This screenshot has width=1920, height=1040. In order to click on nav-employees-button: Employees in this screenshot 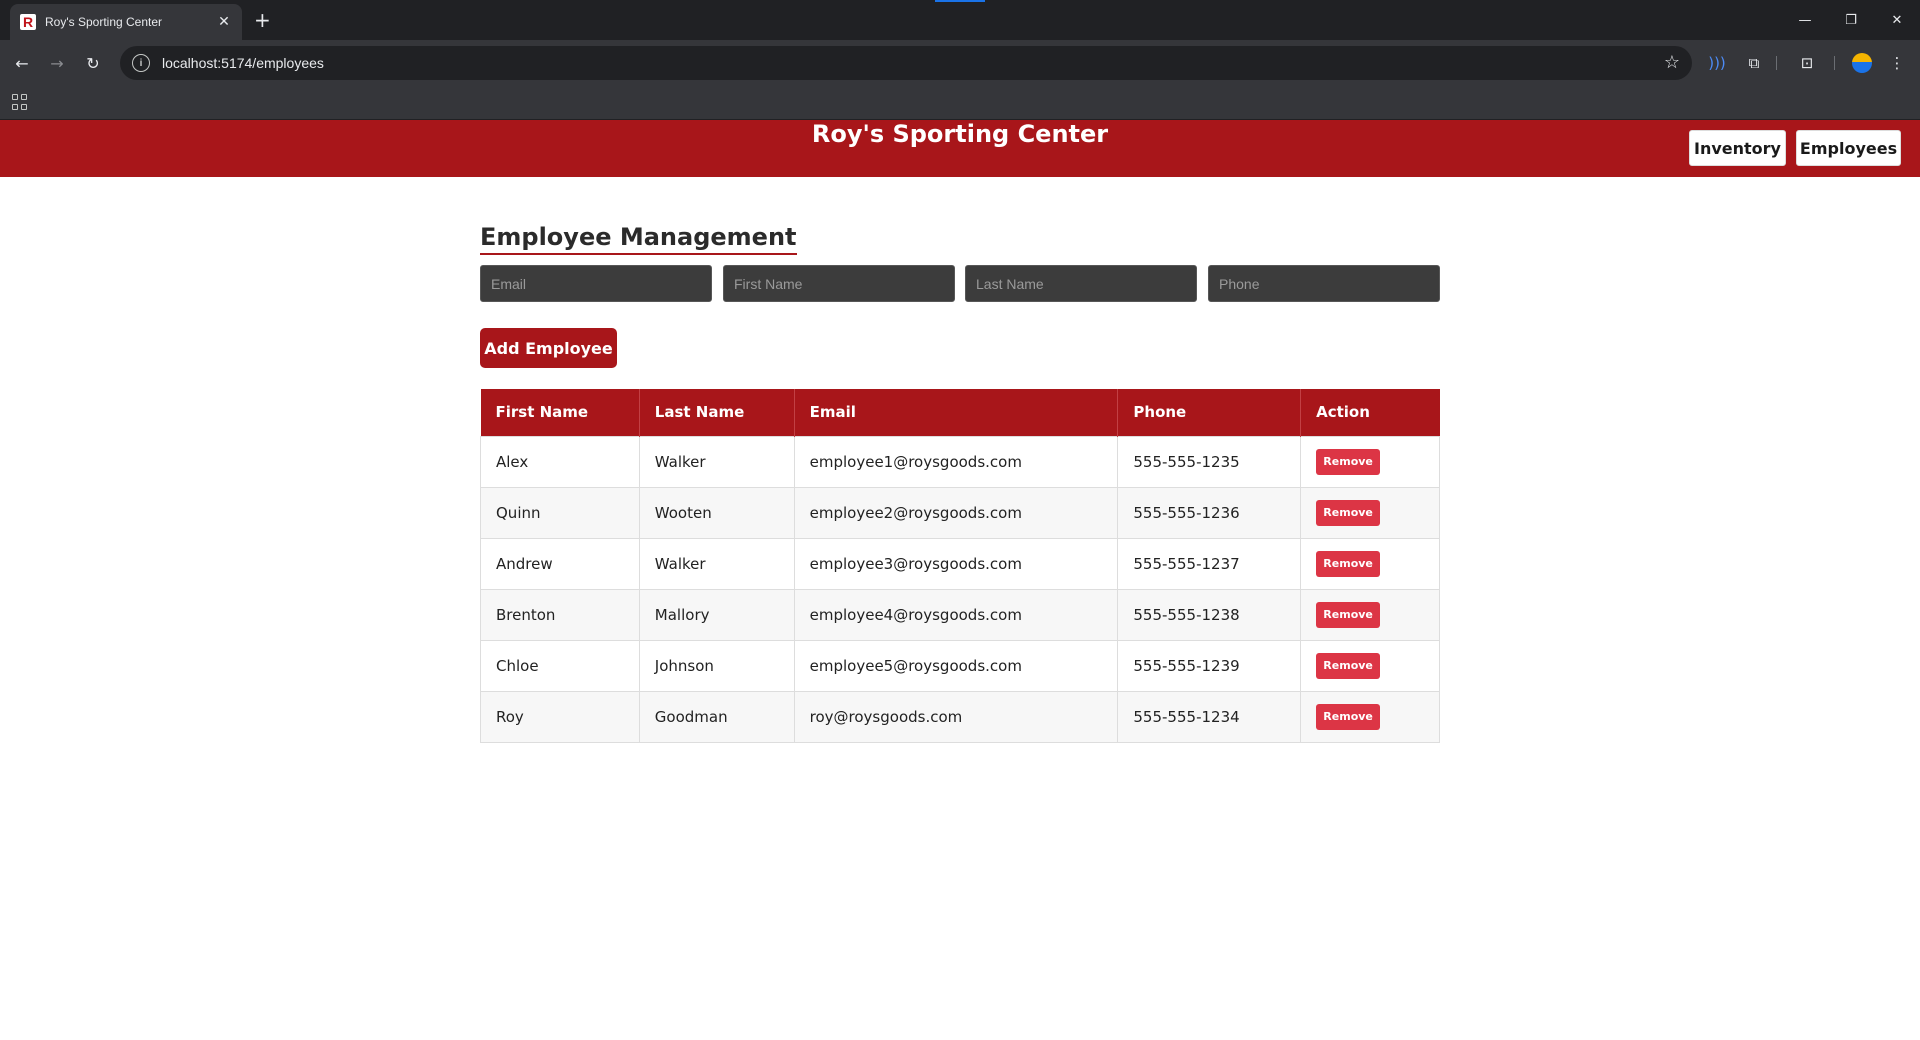, I will do `click(1848, 148)`.